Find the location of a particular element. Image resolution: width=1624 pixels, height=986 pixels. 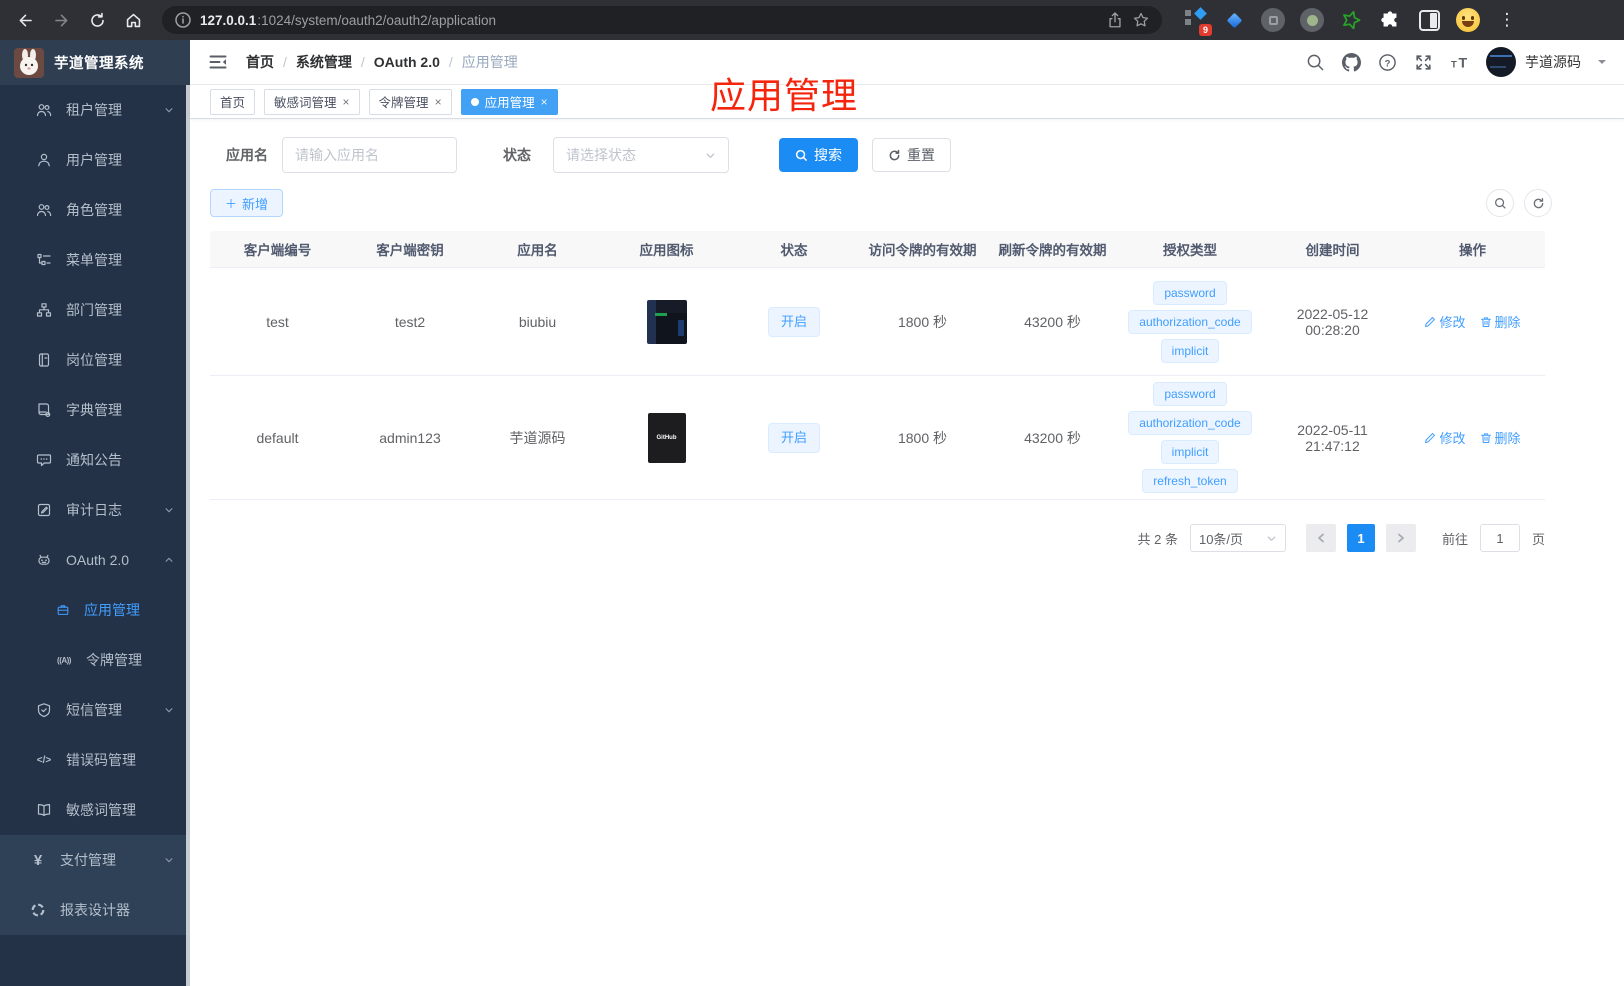

help-icon: ? is located at coordinates (1387, 62).